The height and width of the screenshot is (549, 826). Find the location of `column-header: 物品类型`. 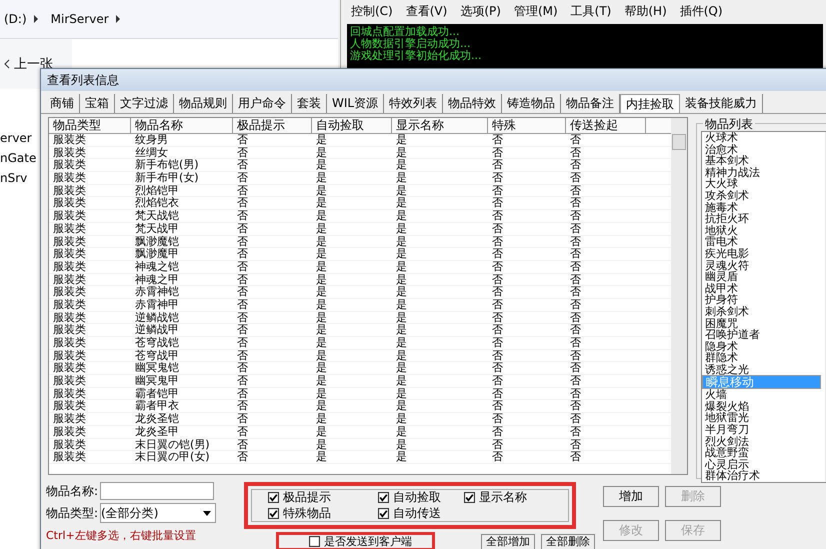

column-header: 物品类型 is located at coordinates (90, 125).